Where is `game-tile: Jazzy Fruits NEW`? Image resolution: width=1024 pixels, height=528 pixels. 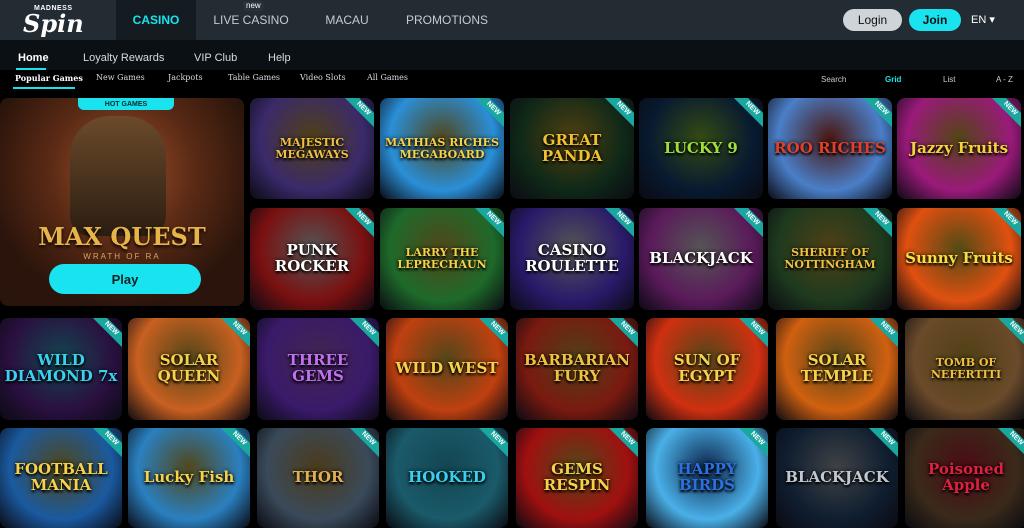 game-tile: Jazzy Fruits NEW is located at coordinates (959, 148).